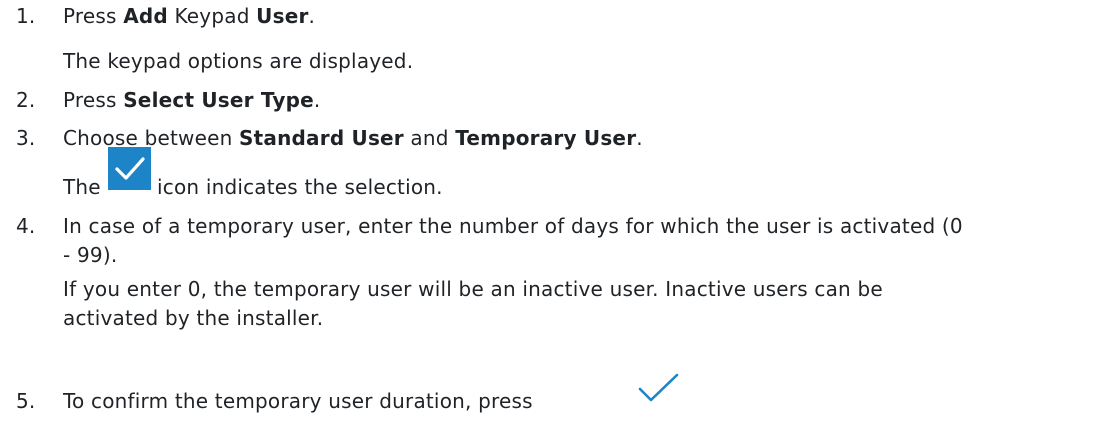 This screenshot has height=422, width=1107. Describe the element at coordinates (90, 255) in the screenshot. I see `step-4-instruction-line-2: - 99).` at that location.